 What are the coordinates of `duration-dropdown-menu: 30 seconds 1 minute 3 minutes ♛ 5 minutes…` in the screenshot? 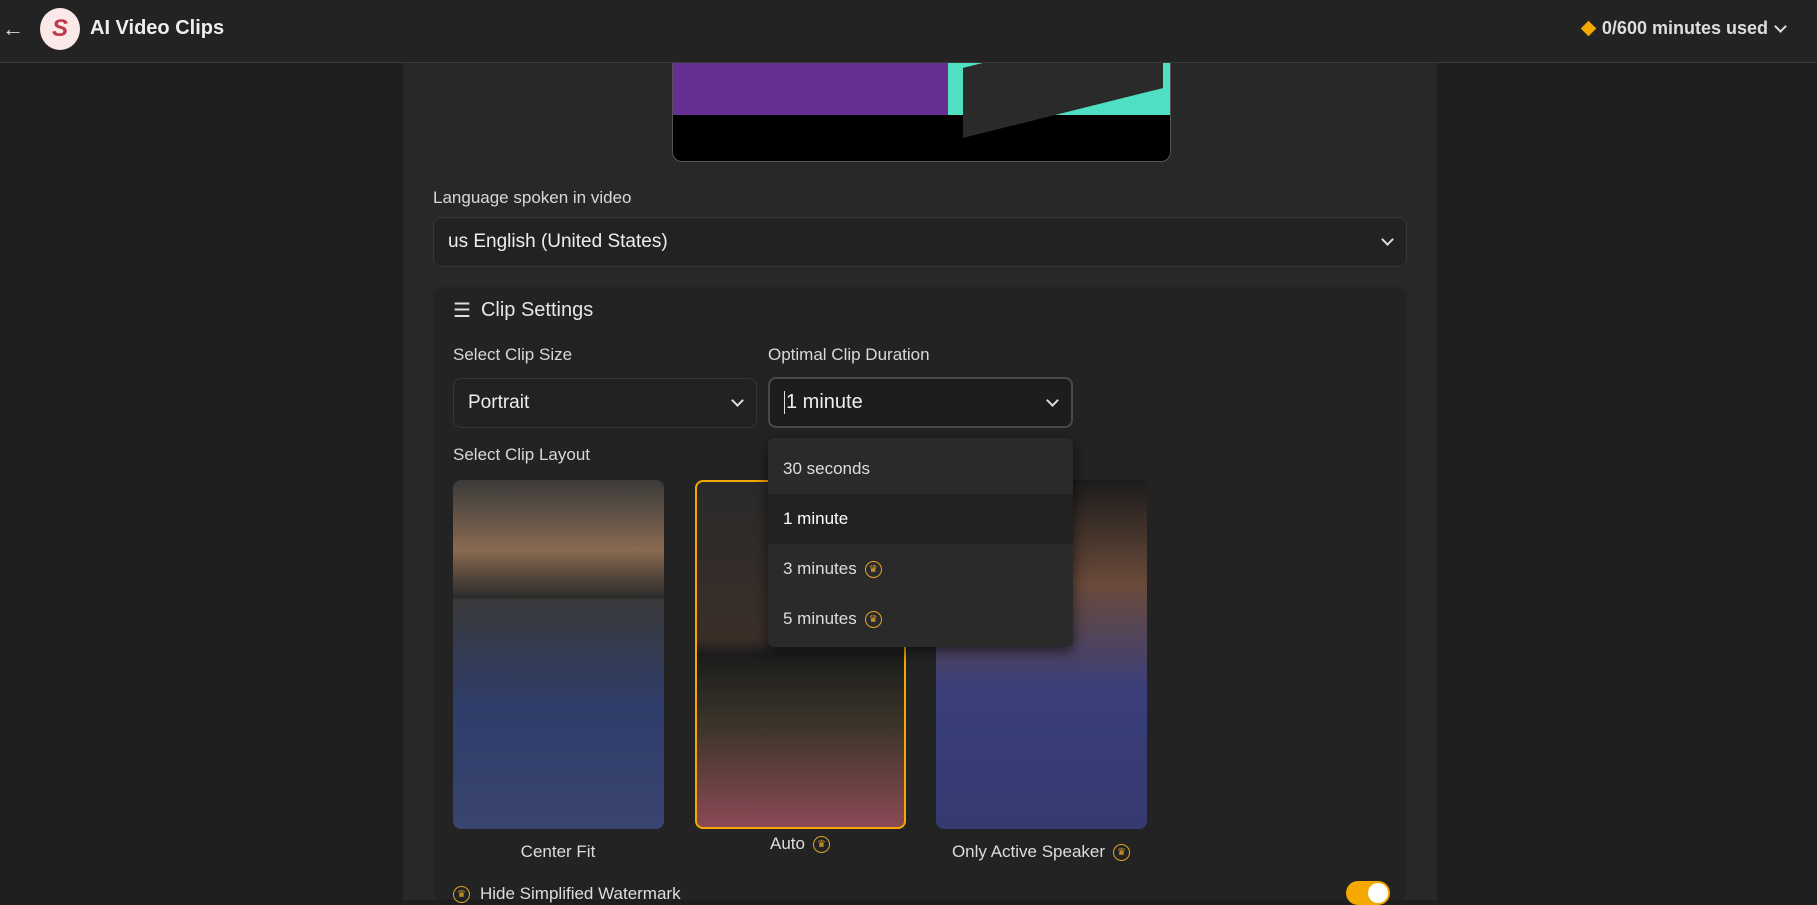 It's located at (920, 542).